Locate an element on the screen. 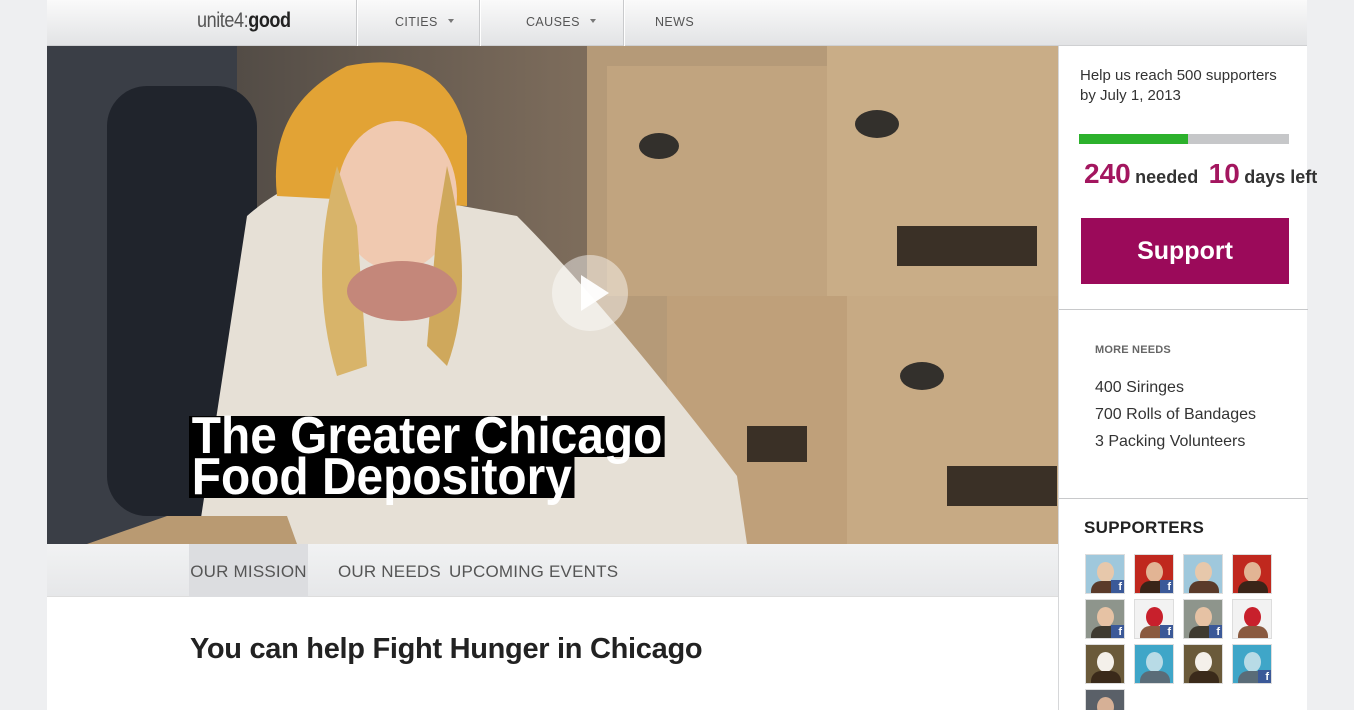 Image resolution: width=1354 pixels, height=710 pixels. nav-news: NEWS is located at coordinates (674, 22).